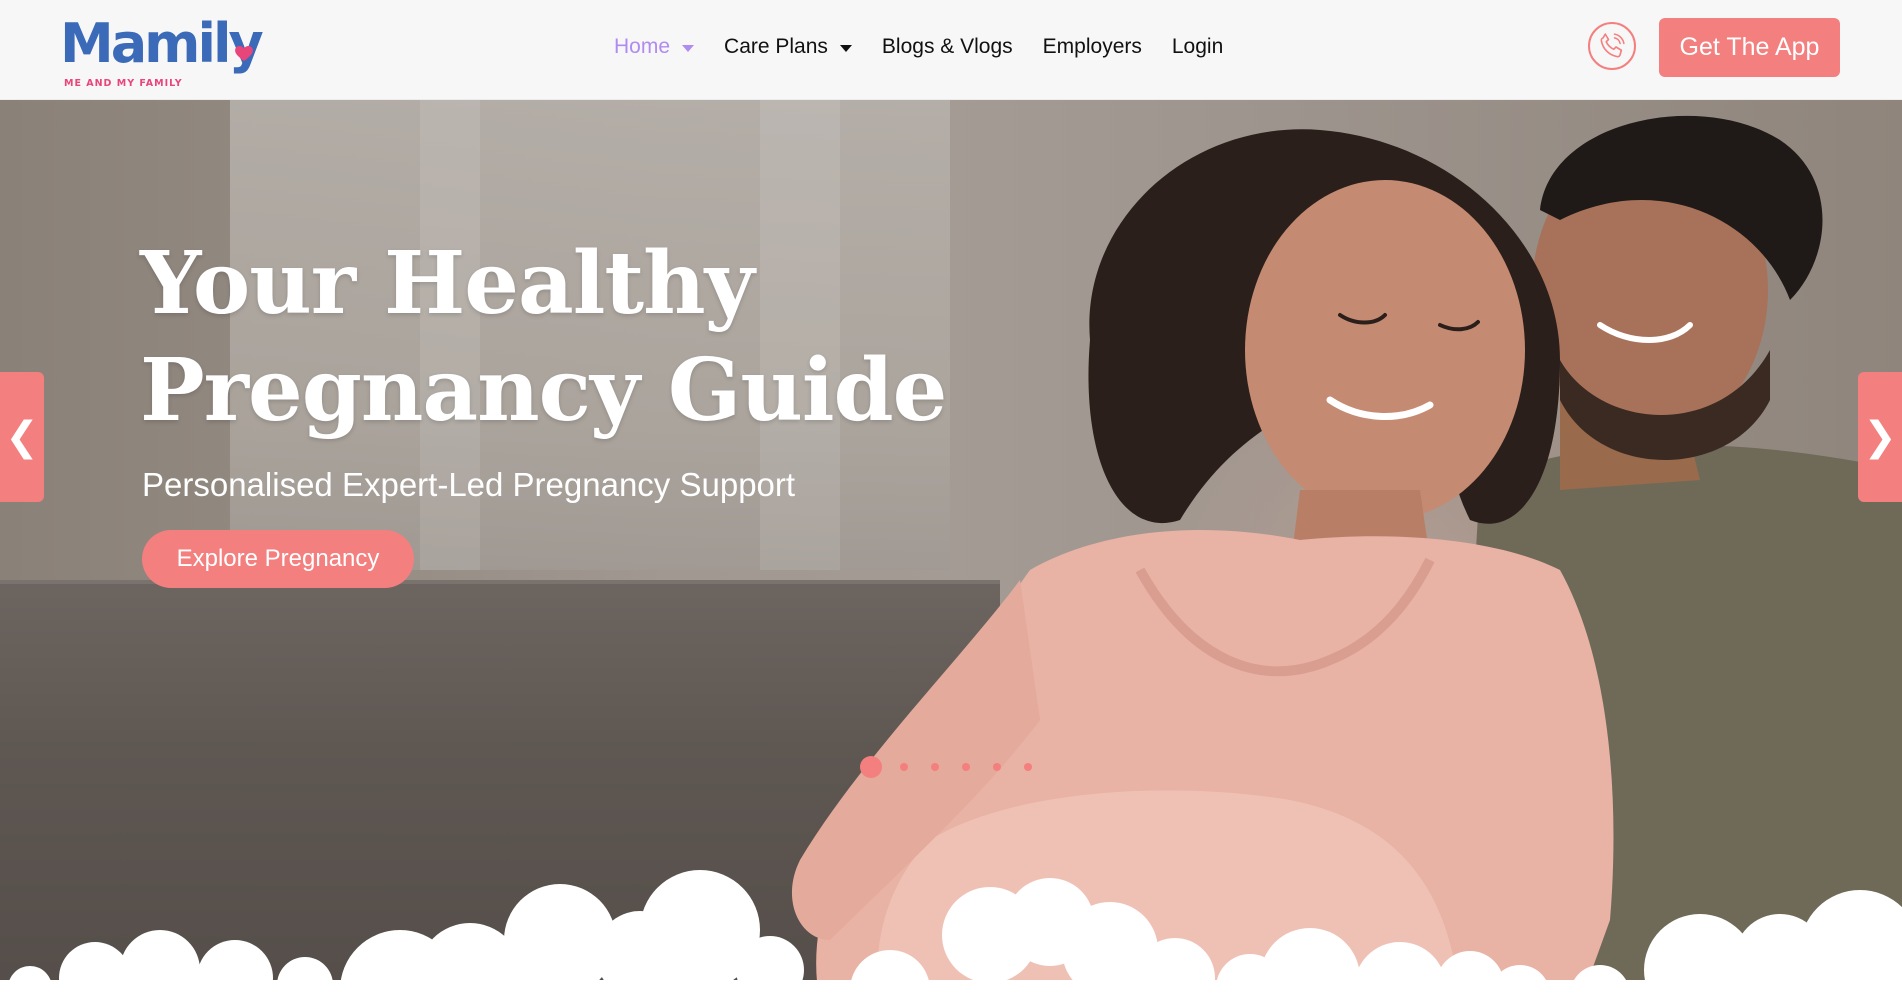 The height and width of the screenshot is (1003, 1902). What do you see at coordinates (278, 559) in the screenshot?
I see `explore-pregnancy-button: Explore Pregnancy` at bounding box center [278, 559].